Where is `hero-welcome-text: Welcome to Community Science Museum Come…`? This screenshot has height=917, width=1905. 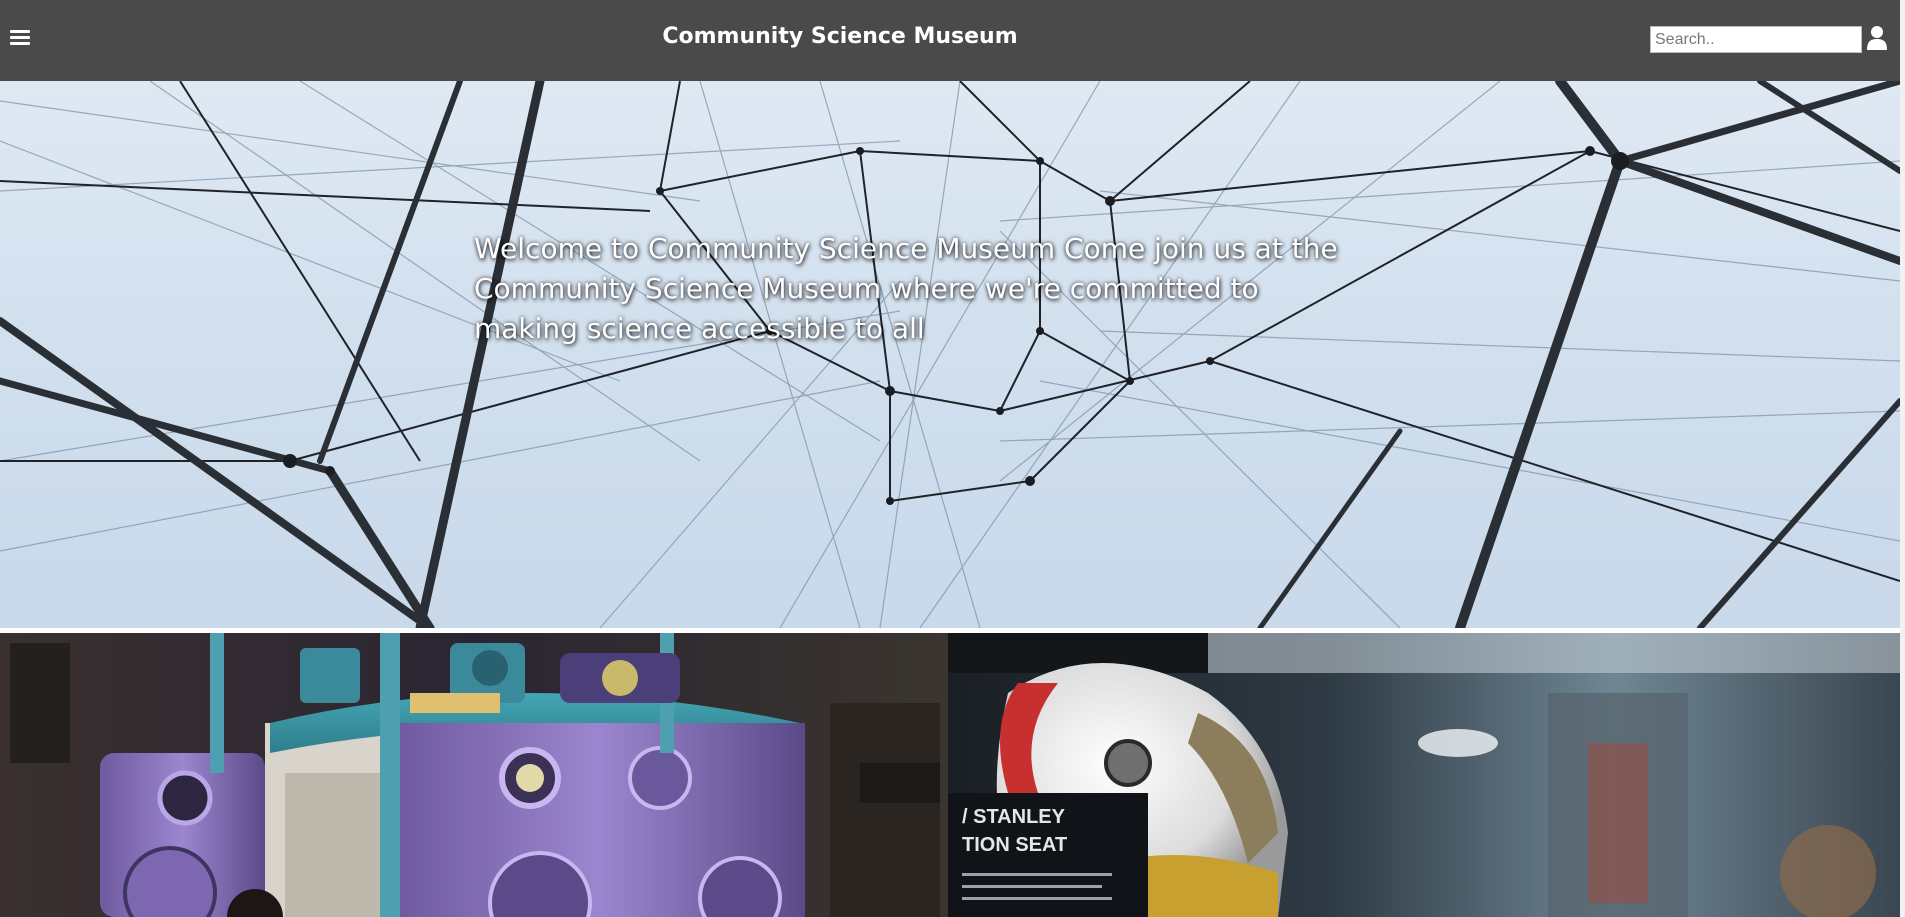 hero-welcome-text: Welcome to Community Science Museum Come… is located at coordinates (906, 288).